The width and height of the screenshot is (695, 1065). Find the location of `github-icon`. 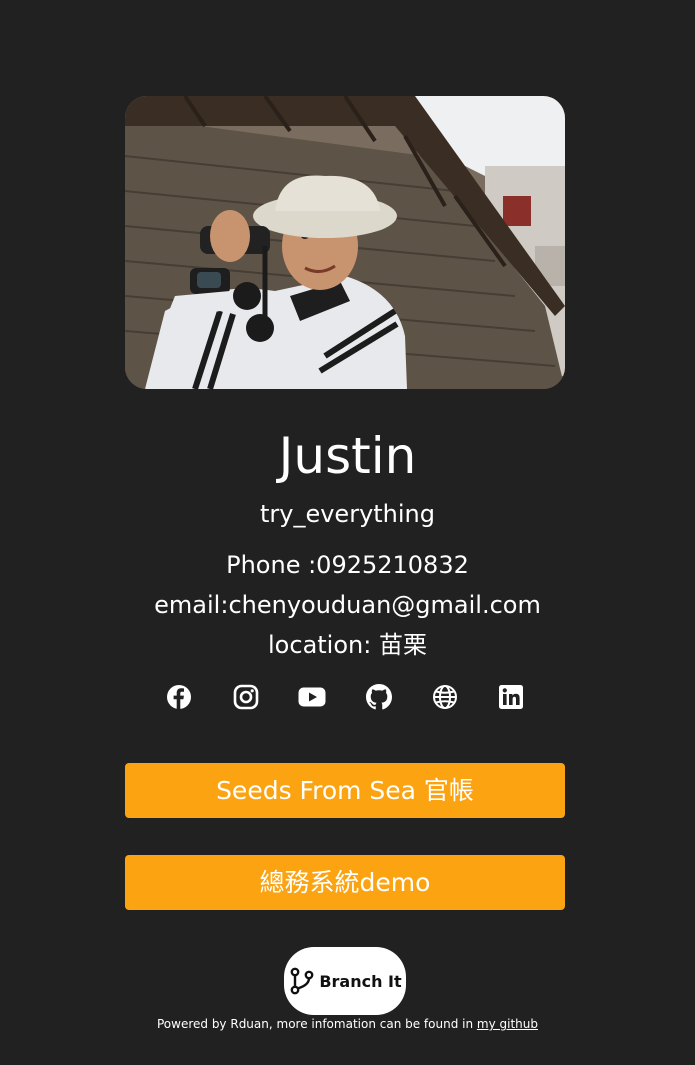

github-icon is located at coordinates (379, 697).